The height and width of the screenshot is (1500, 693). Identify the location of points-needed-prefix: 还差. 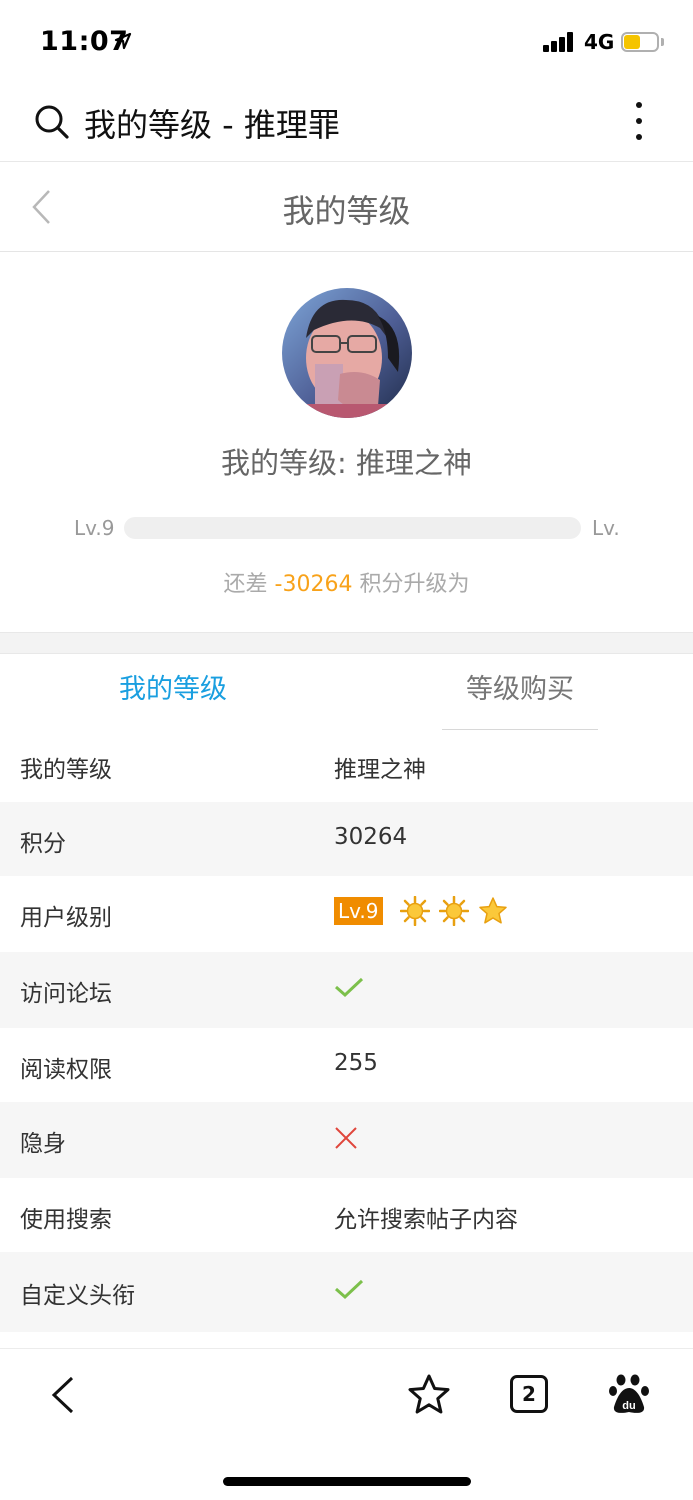
(245, 584).